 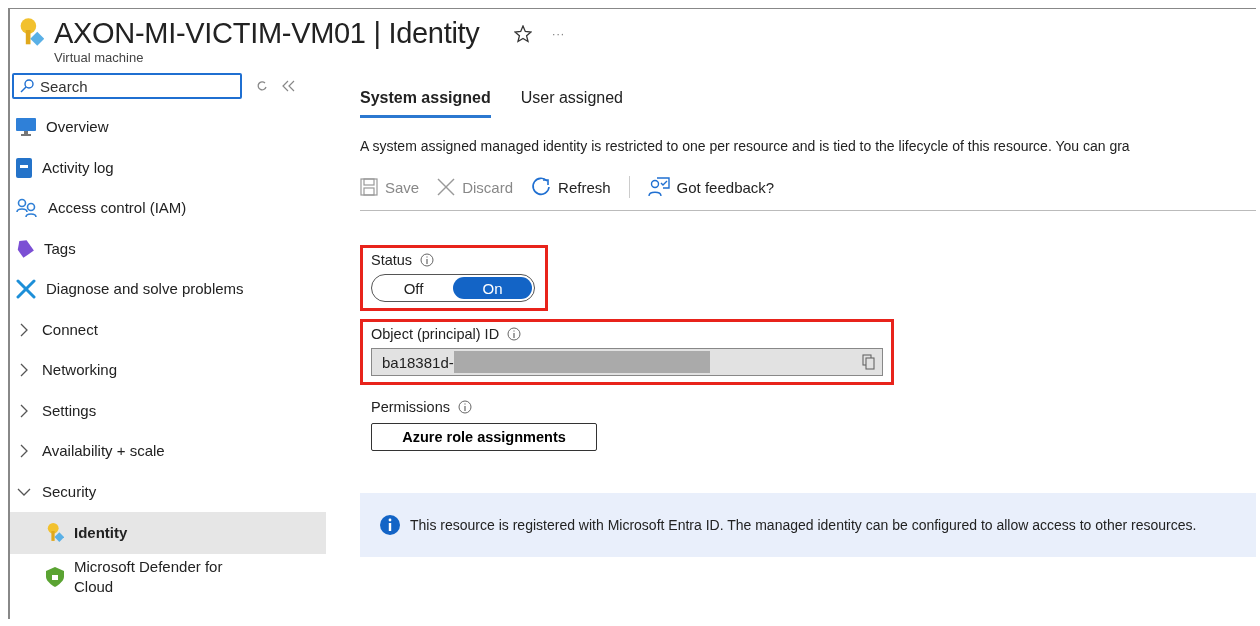 What do you see at coordinates (24, 167) in the screenshot?
I see `log-icon` at bounding box center [24, 167].